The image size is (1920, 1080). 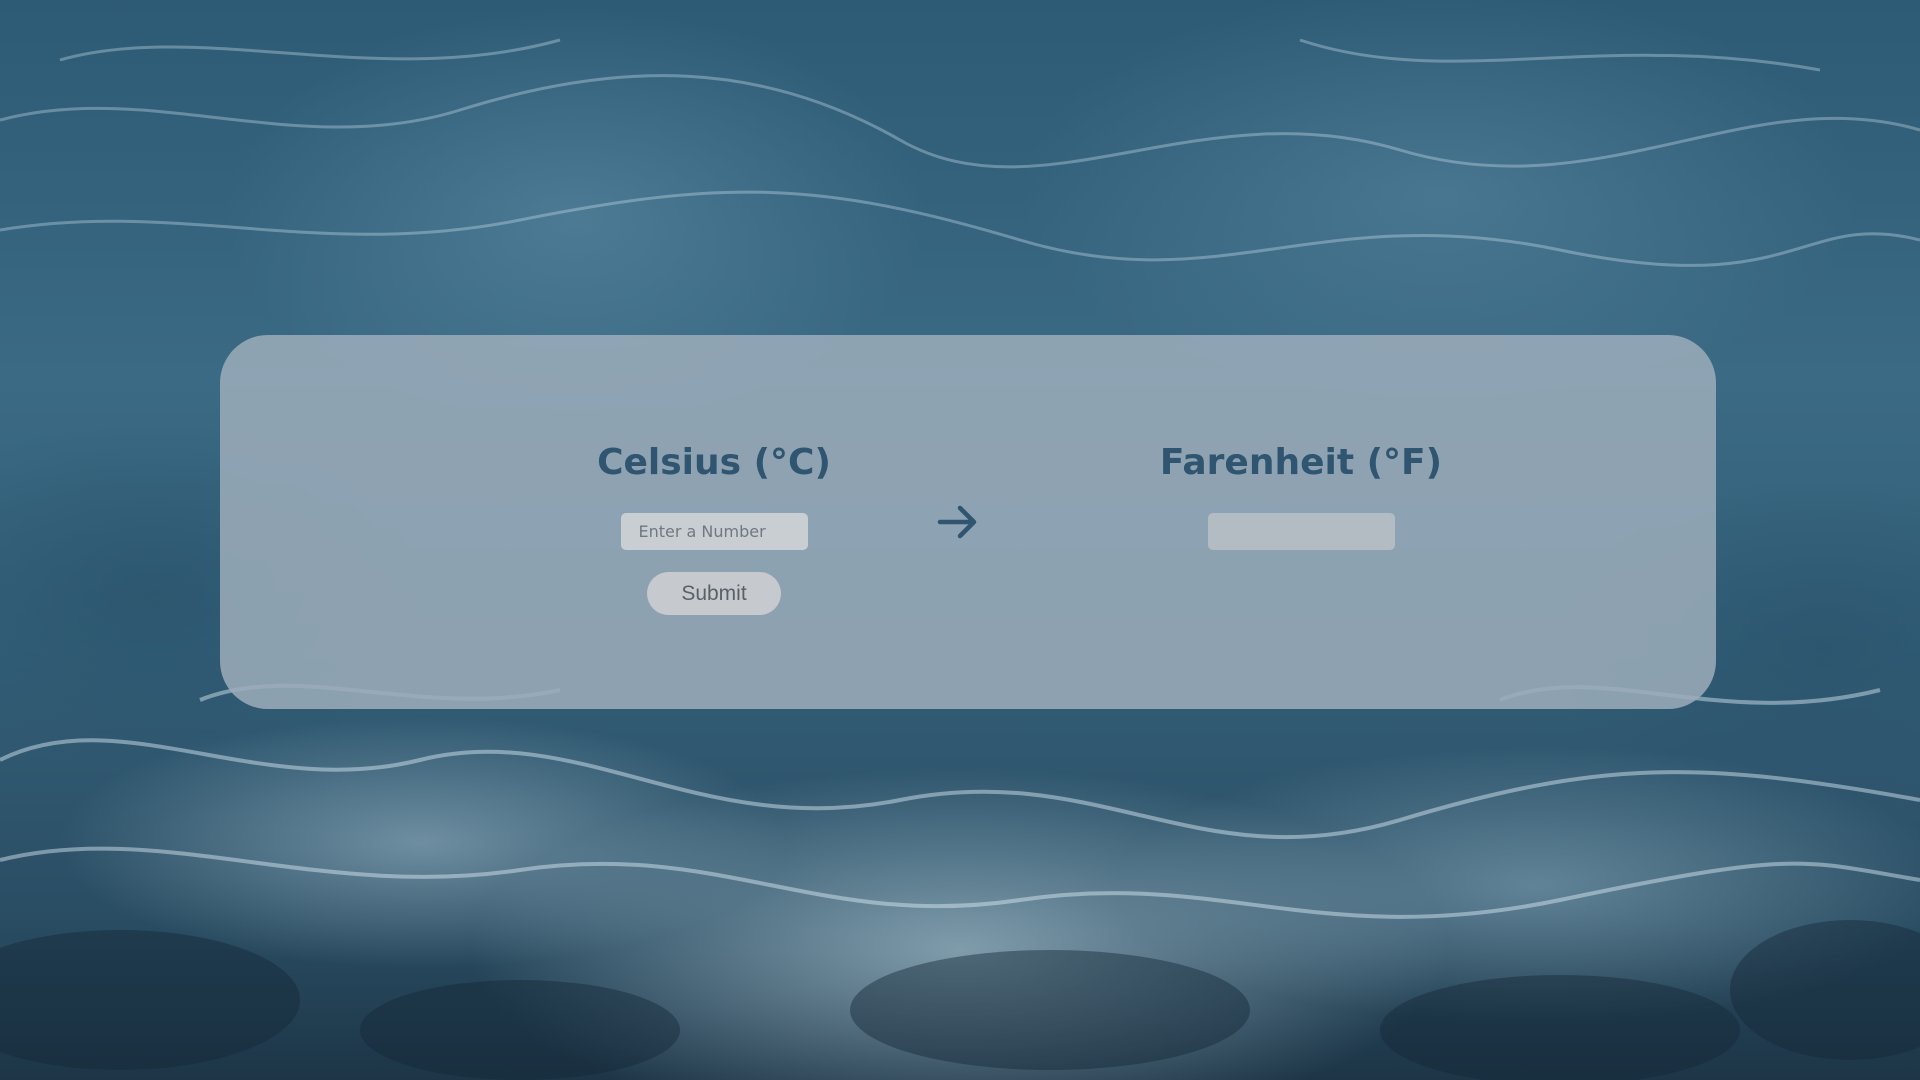 I want to click on celsius-input, so click(x=714, y=531).